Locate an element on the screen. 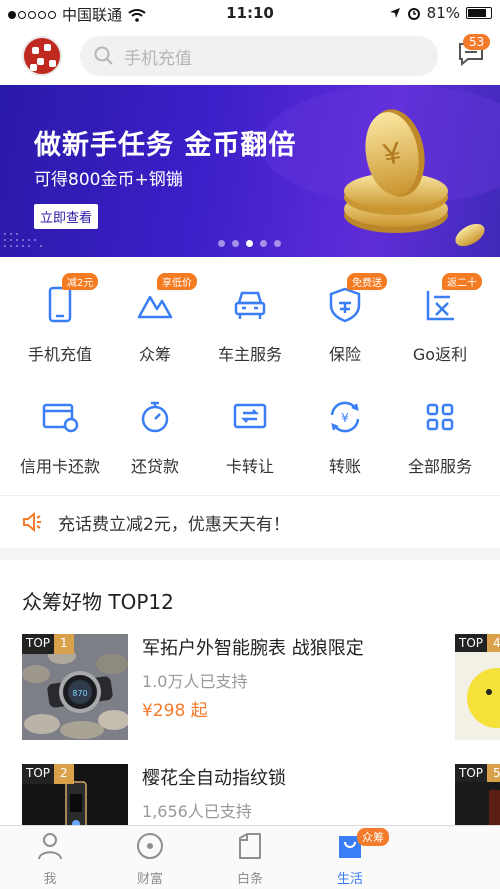 Image resolution: width=500 pixels, height=889 pixels. bottom-tab-bar: 我 财富 白条 生活 众筹 is located at coordinates (250, 857).